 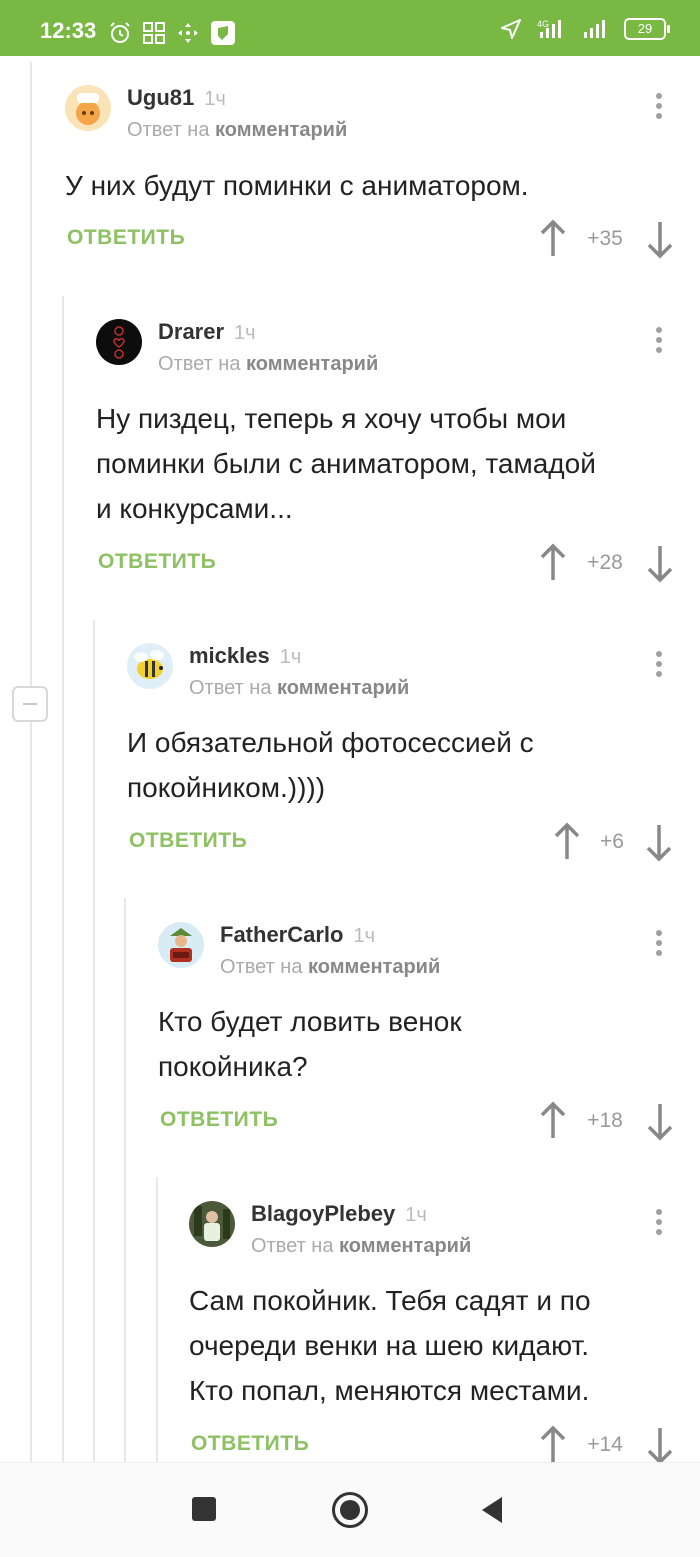 What do you see at coordinates (605, 562) in the screenshot?
I see `vote-score: +28` at bounding box center [605, 562].